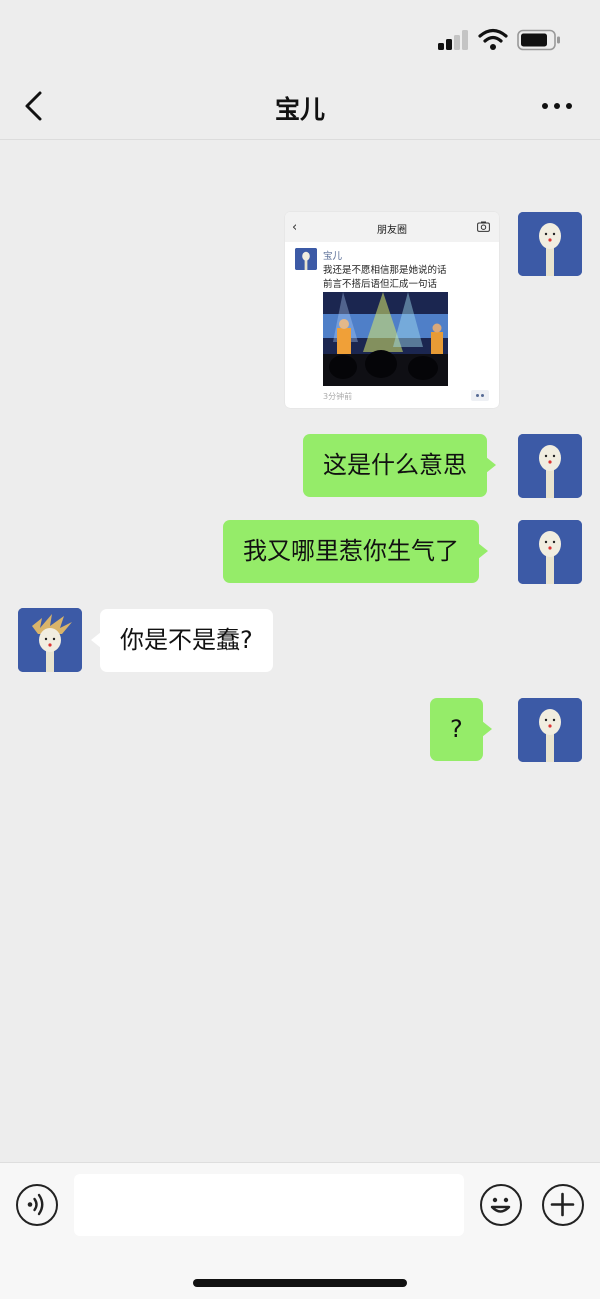  I want to click on chat-bubble-sent: 这是什么意思, so click(399, 465).